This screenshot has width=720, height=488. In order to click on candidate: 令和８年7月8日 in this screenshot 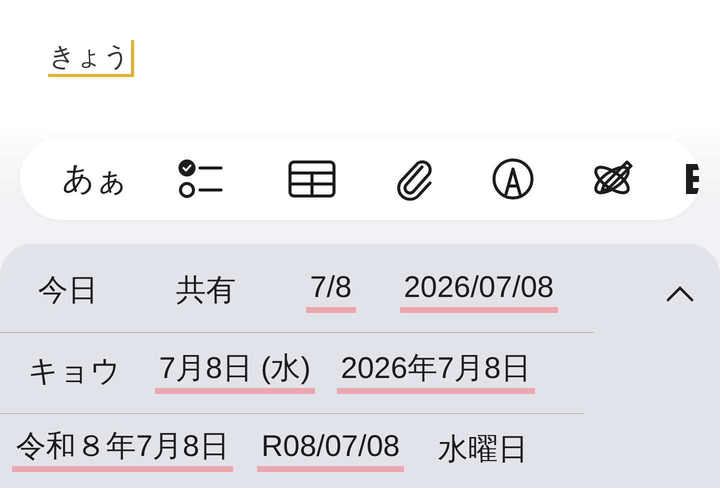, I will do `click(123, 451)`.